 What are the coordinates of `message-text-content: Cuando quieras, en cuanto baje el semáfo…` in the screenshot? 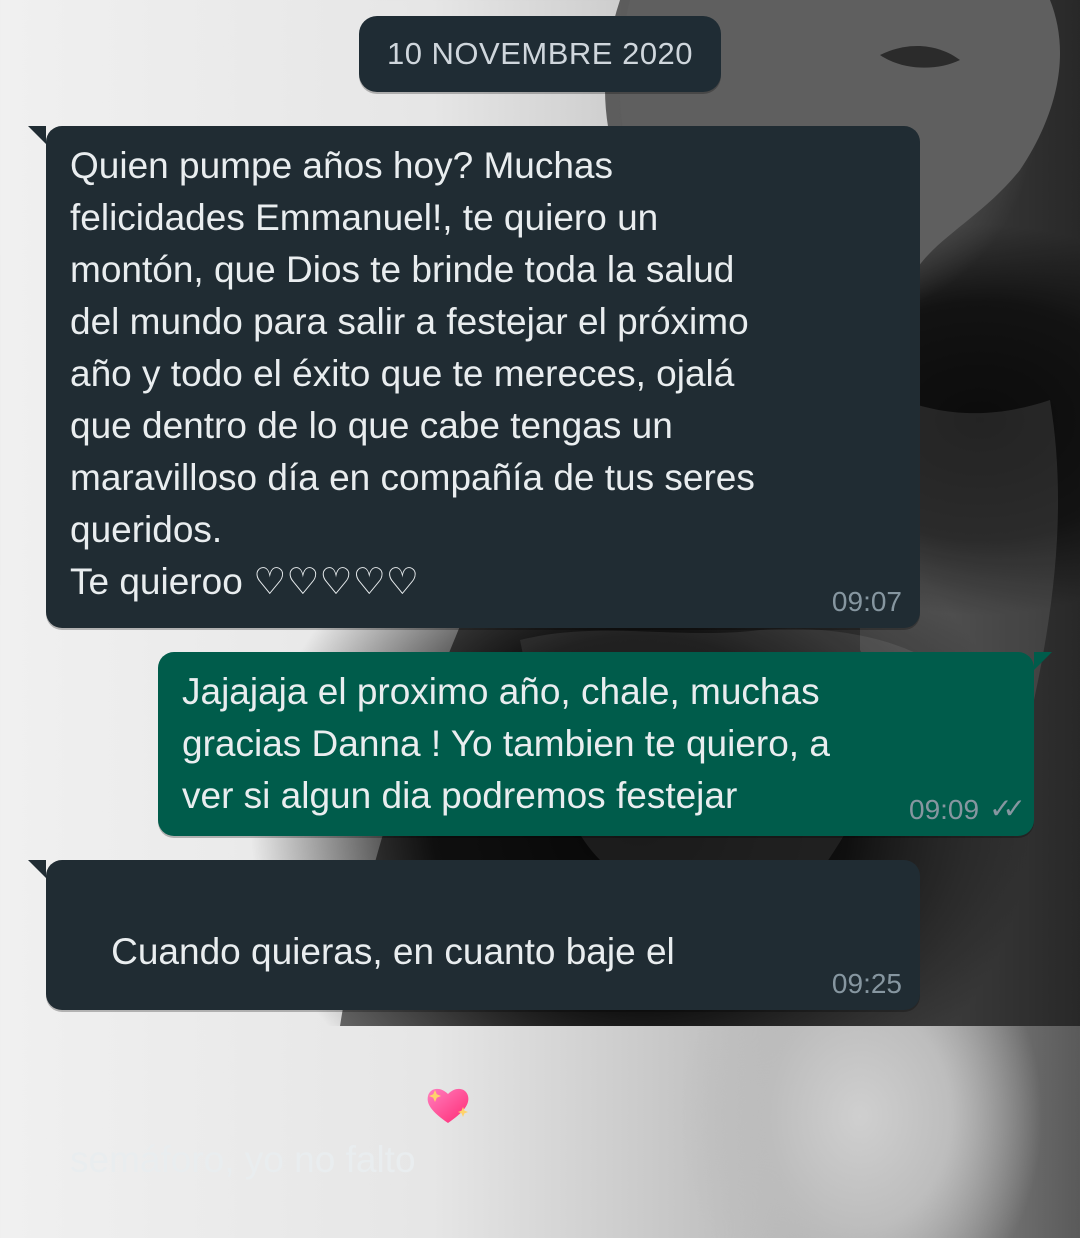 It's located at (372, 1055).